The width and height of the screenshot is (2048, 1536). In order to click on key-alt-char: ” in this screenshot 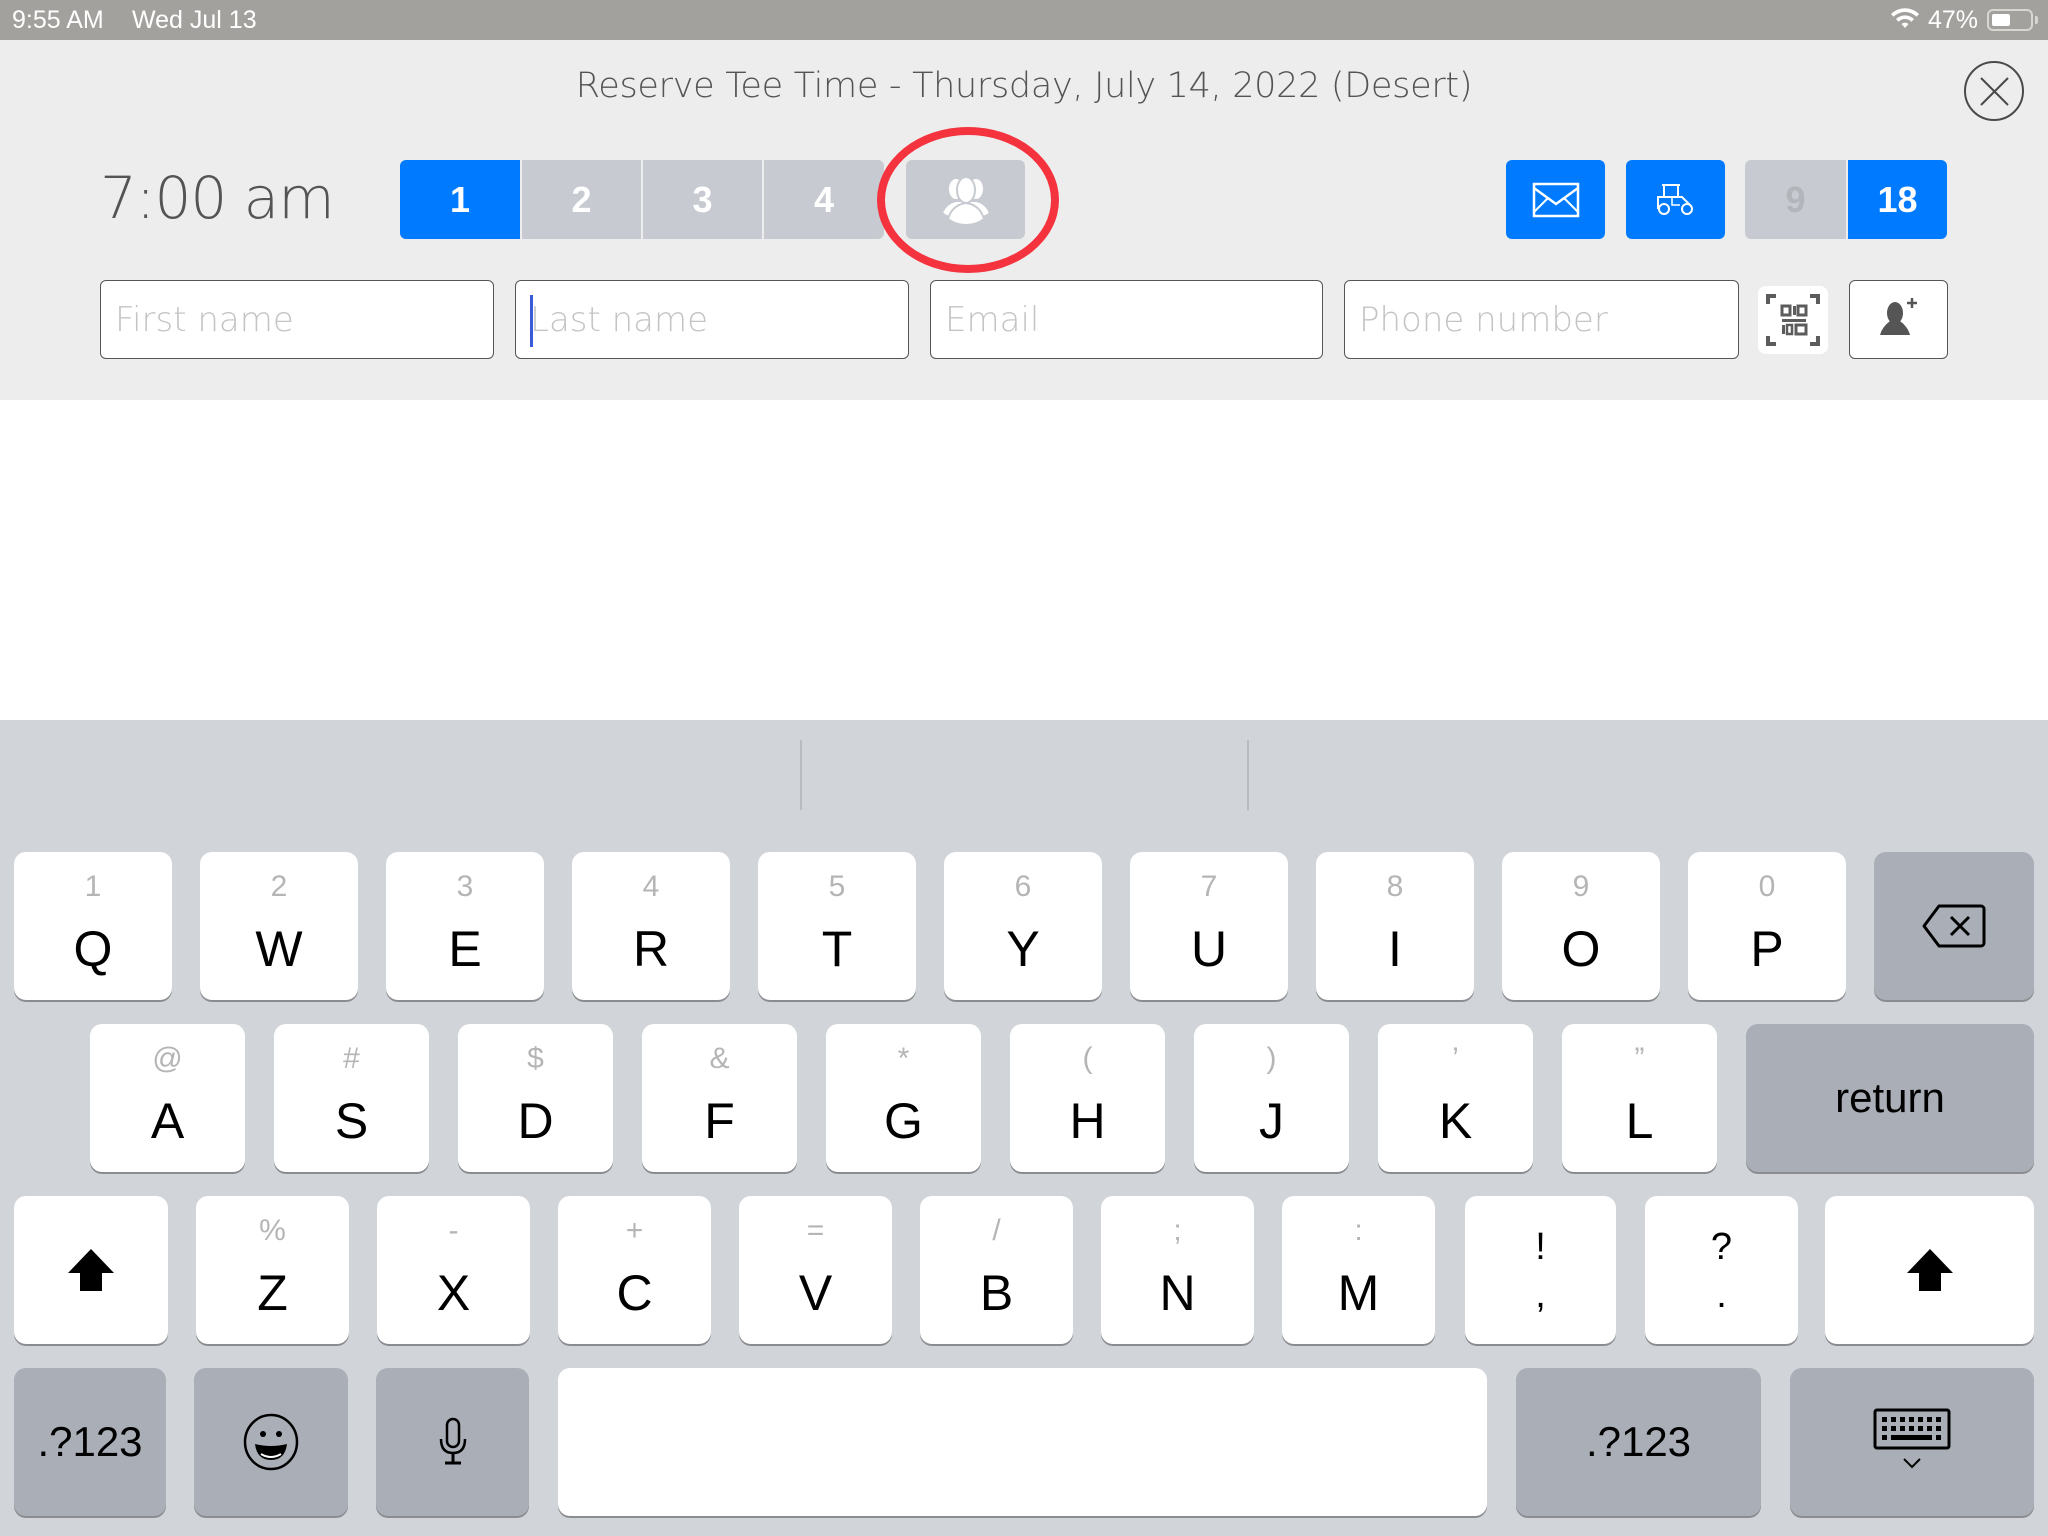, I will do `click(1639, 1058)`.